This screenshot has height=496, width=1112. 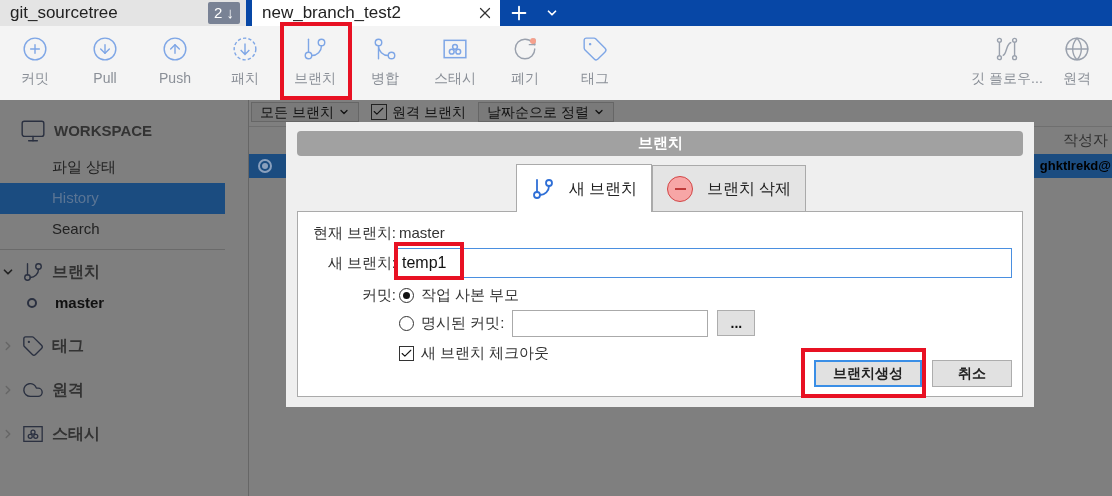 What do you see at coordinates (1077, 63) in the screenshot?
I see `toolbar-button: 원격` at bounding box center [1077, 63].